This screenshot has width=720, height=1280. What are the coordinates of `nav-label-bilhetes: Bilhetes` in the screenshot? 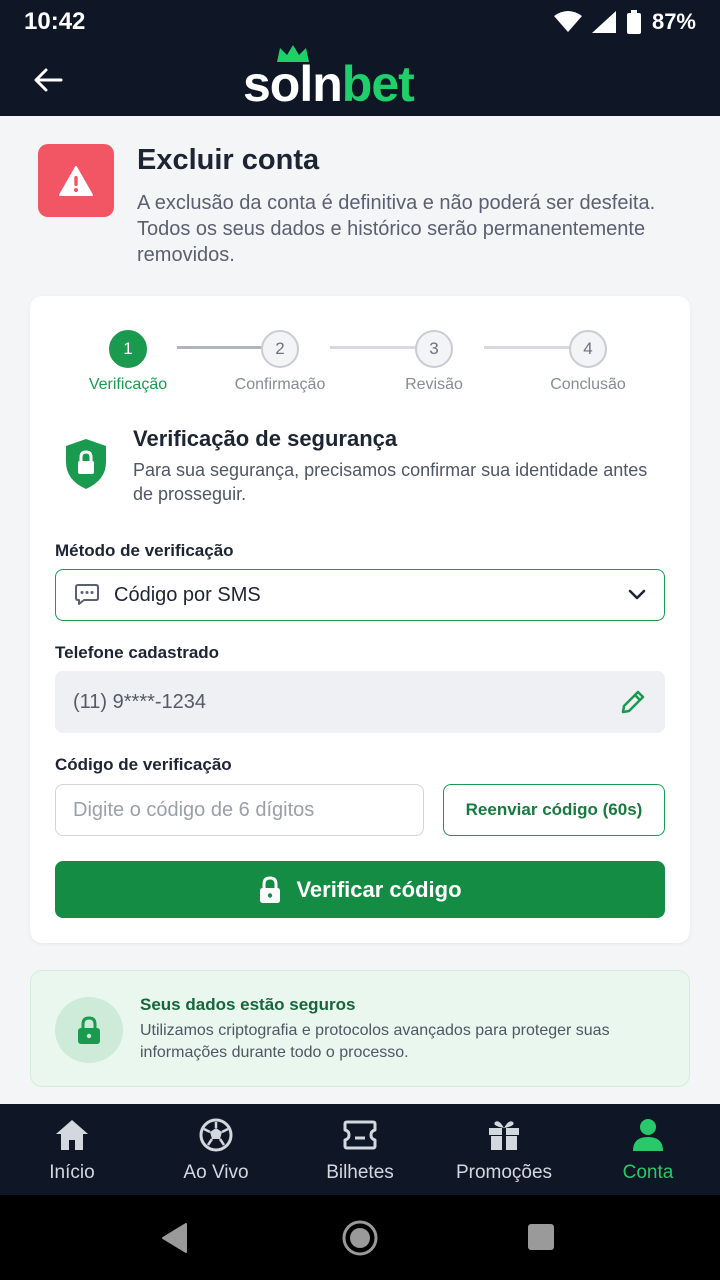 It's located at (360, 1172).